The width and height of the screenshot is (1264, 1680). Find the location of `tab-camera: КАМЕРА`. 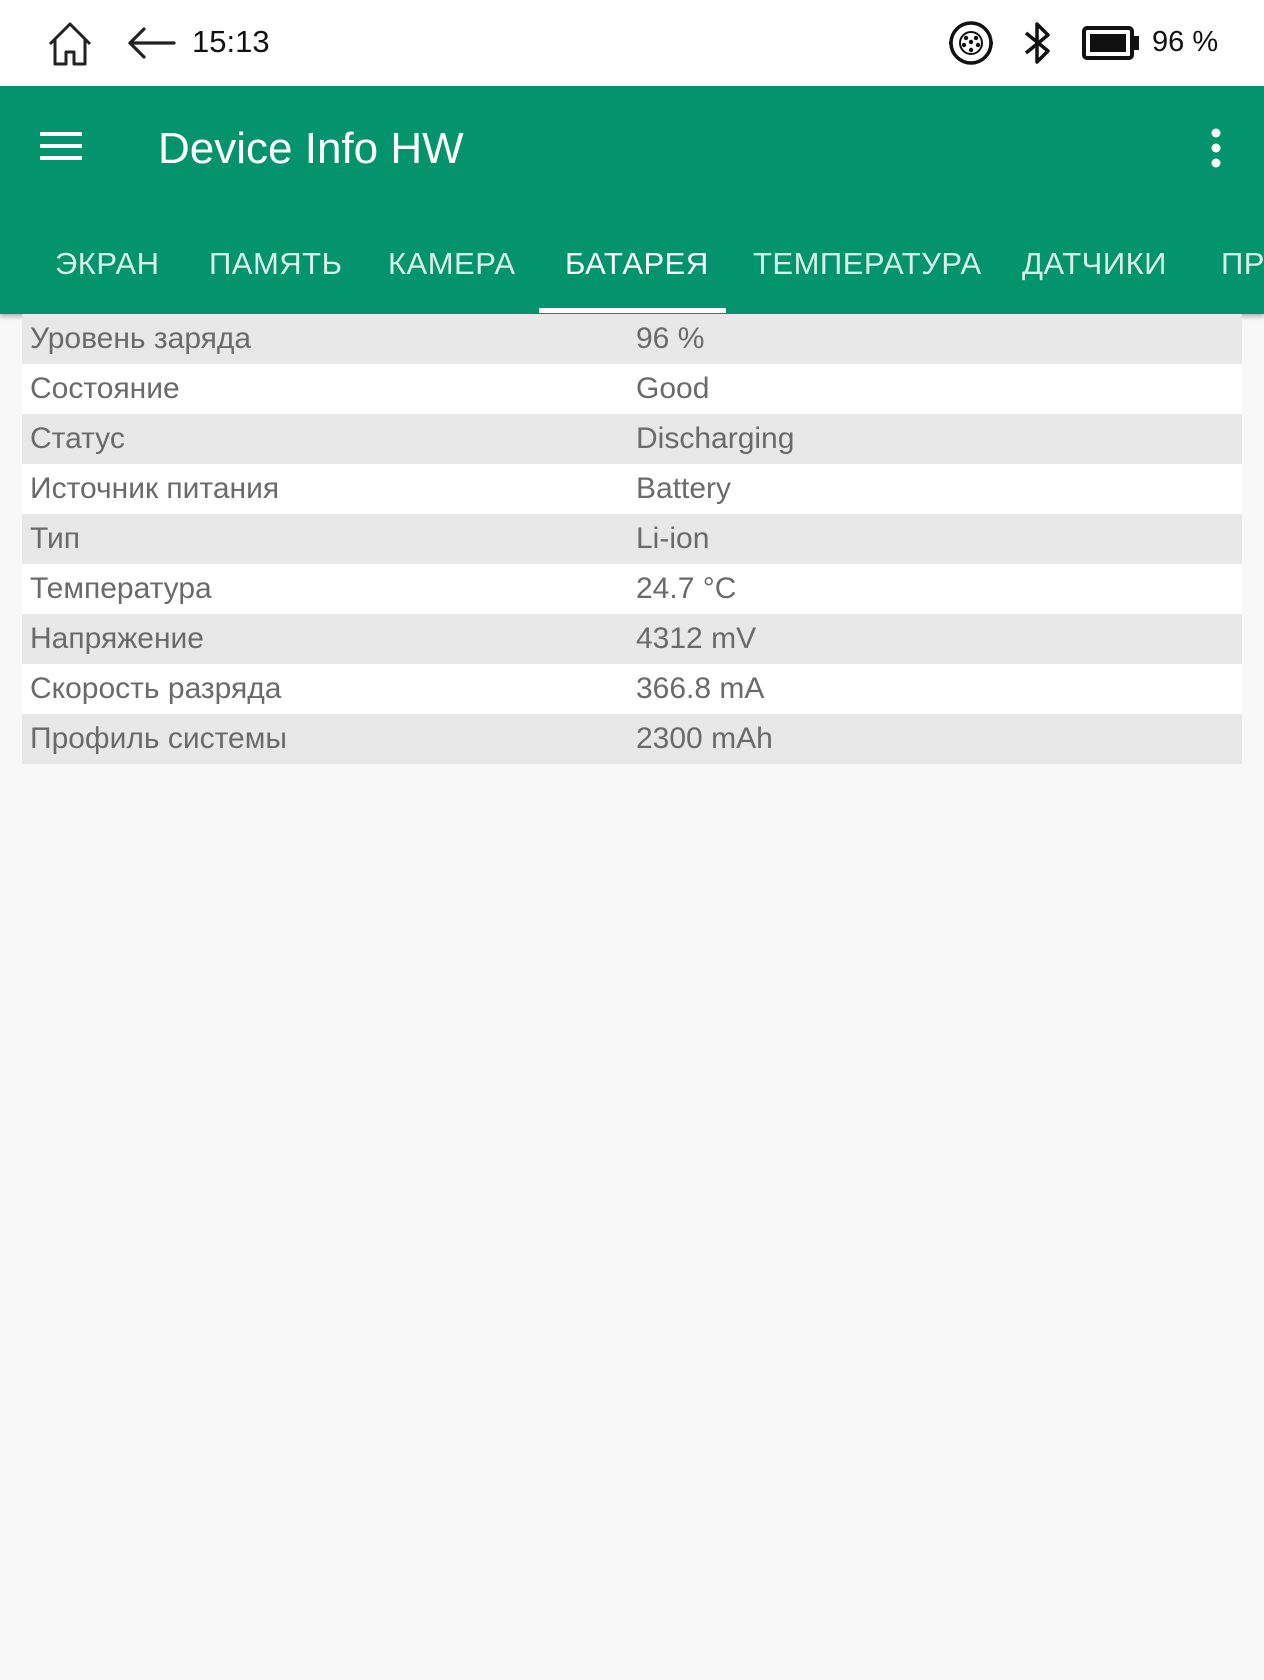

tab-camera: КАМЕРА is located at coordinates (452, 275).